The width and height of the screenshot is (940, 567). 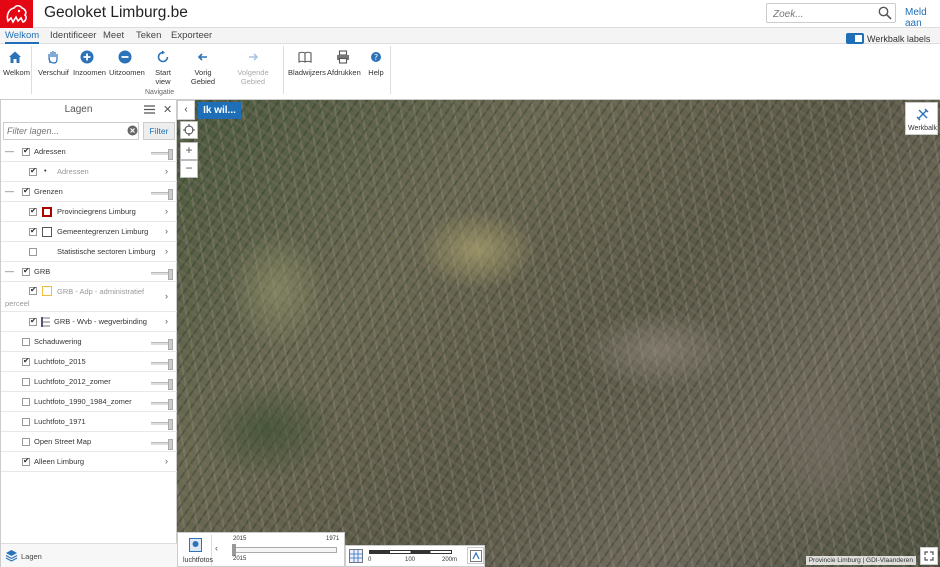 I want to click on timeline-track, so click(x=285, y=550).